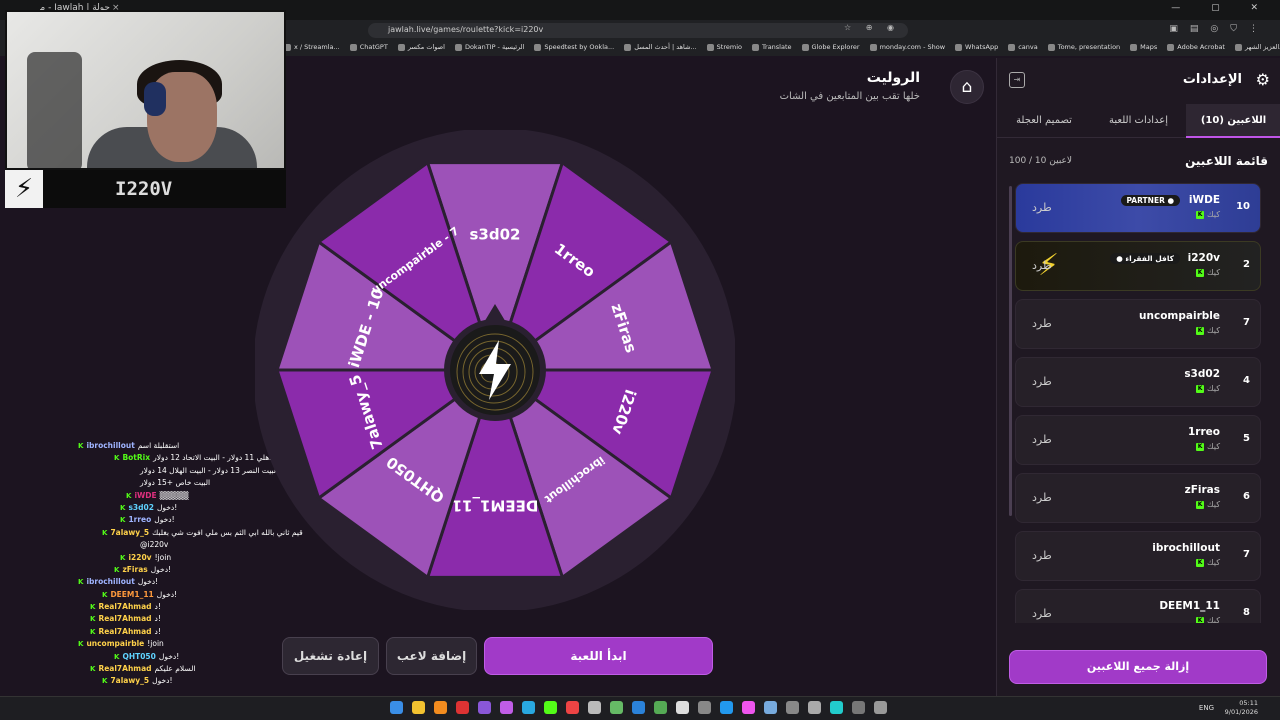 The image size is (1280, 720). Describe the element at coordinates (872, 27) in the screenshot. I see `address-bar-icons: ☆ ⊕ ◉` at that location.